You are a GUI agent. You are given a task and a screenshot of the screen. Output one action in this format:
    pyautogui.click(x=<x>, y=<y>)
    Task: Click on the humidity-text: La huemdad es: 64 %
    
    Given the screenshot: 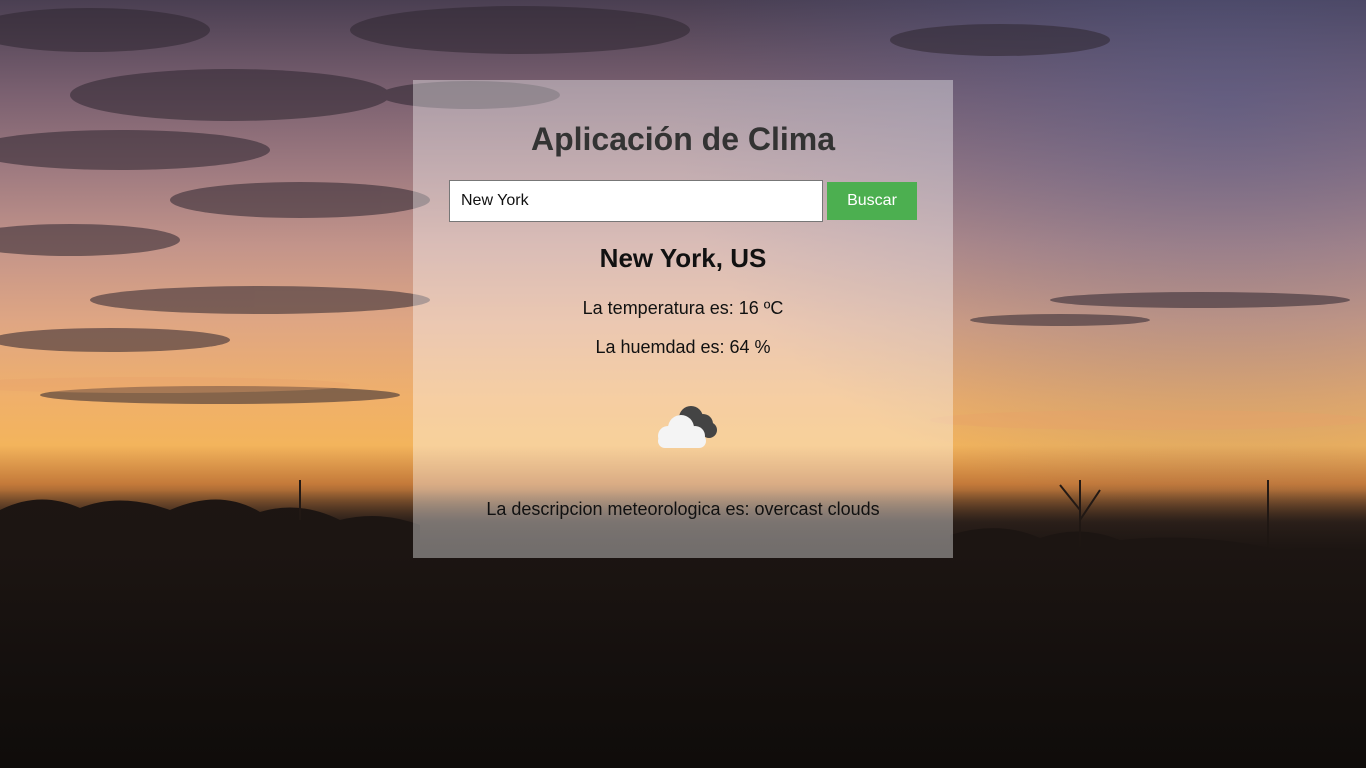 What is the action you would take?
    pyautogui.click(x=683, y=347)
    